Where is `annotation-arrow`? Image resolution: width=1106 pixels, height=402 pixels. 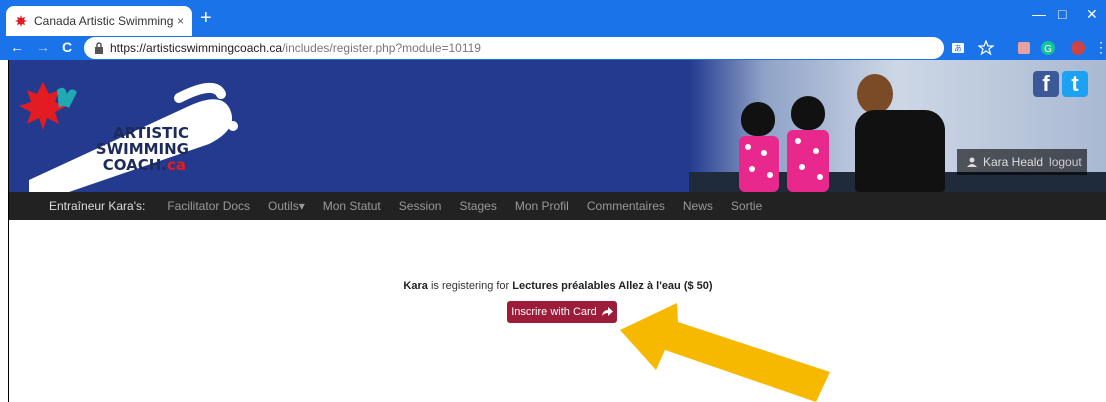
annotation-arrow is located at coordinates (725, 352).